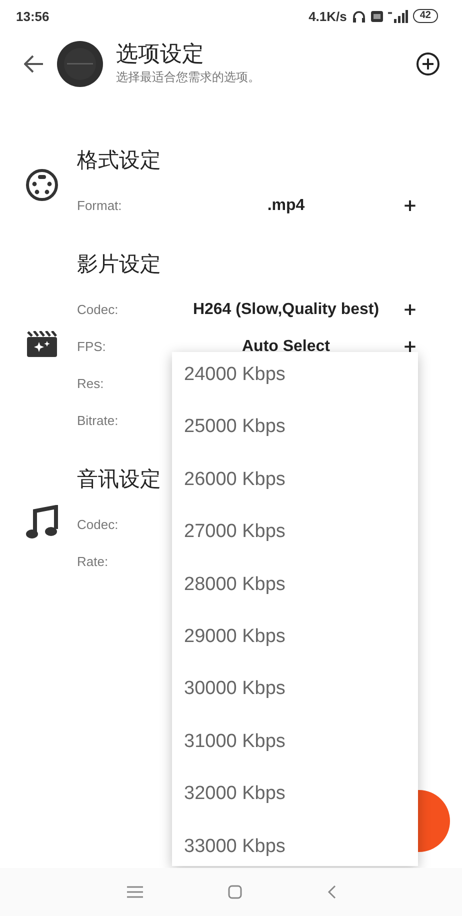 This screenshot has height=916, width=462. What do you see at coordinates (134, 892) in the screenshot?
I see `menu-icon` at bounding box center [134, 892].